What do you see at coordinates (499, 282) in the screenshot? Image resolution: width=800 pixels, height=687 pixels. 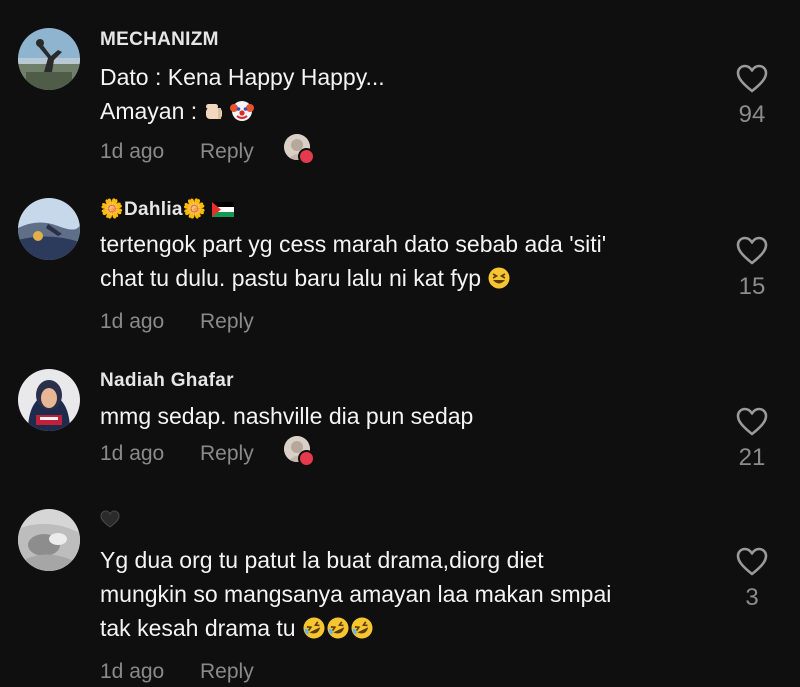 I see `grin-squint-emoji` at bounding box center [499, 282].